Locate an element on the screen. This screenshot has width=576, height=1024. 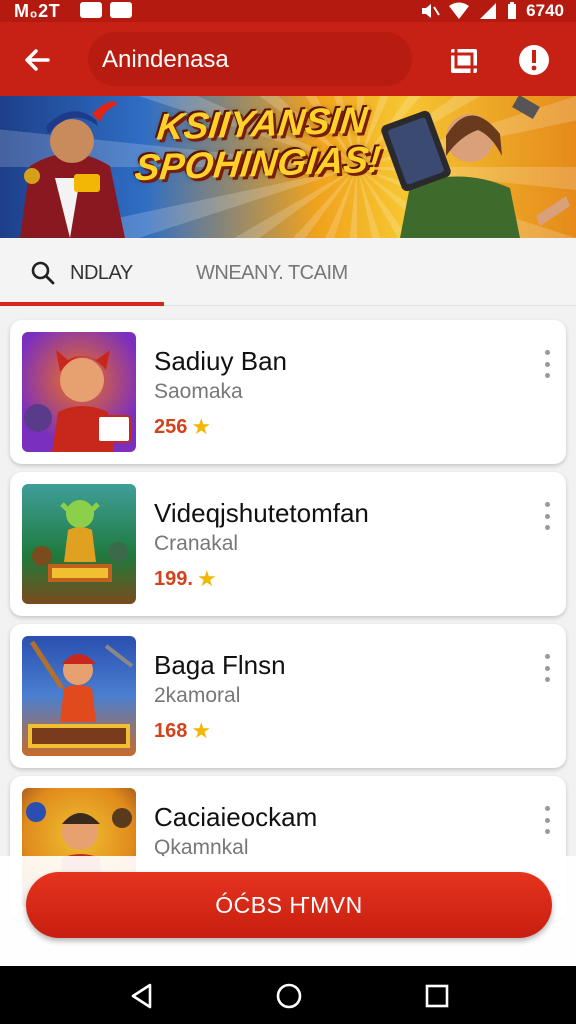
arrow-left-icon is located at coordinates (37, 60).